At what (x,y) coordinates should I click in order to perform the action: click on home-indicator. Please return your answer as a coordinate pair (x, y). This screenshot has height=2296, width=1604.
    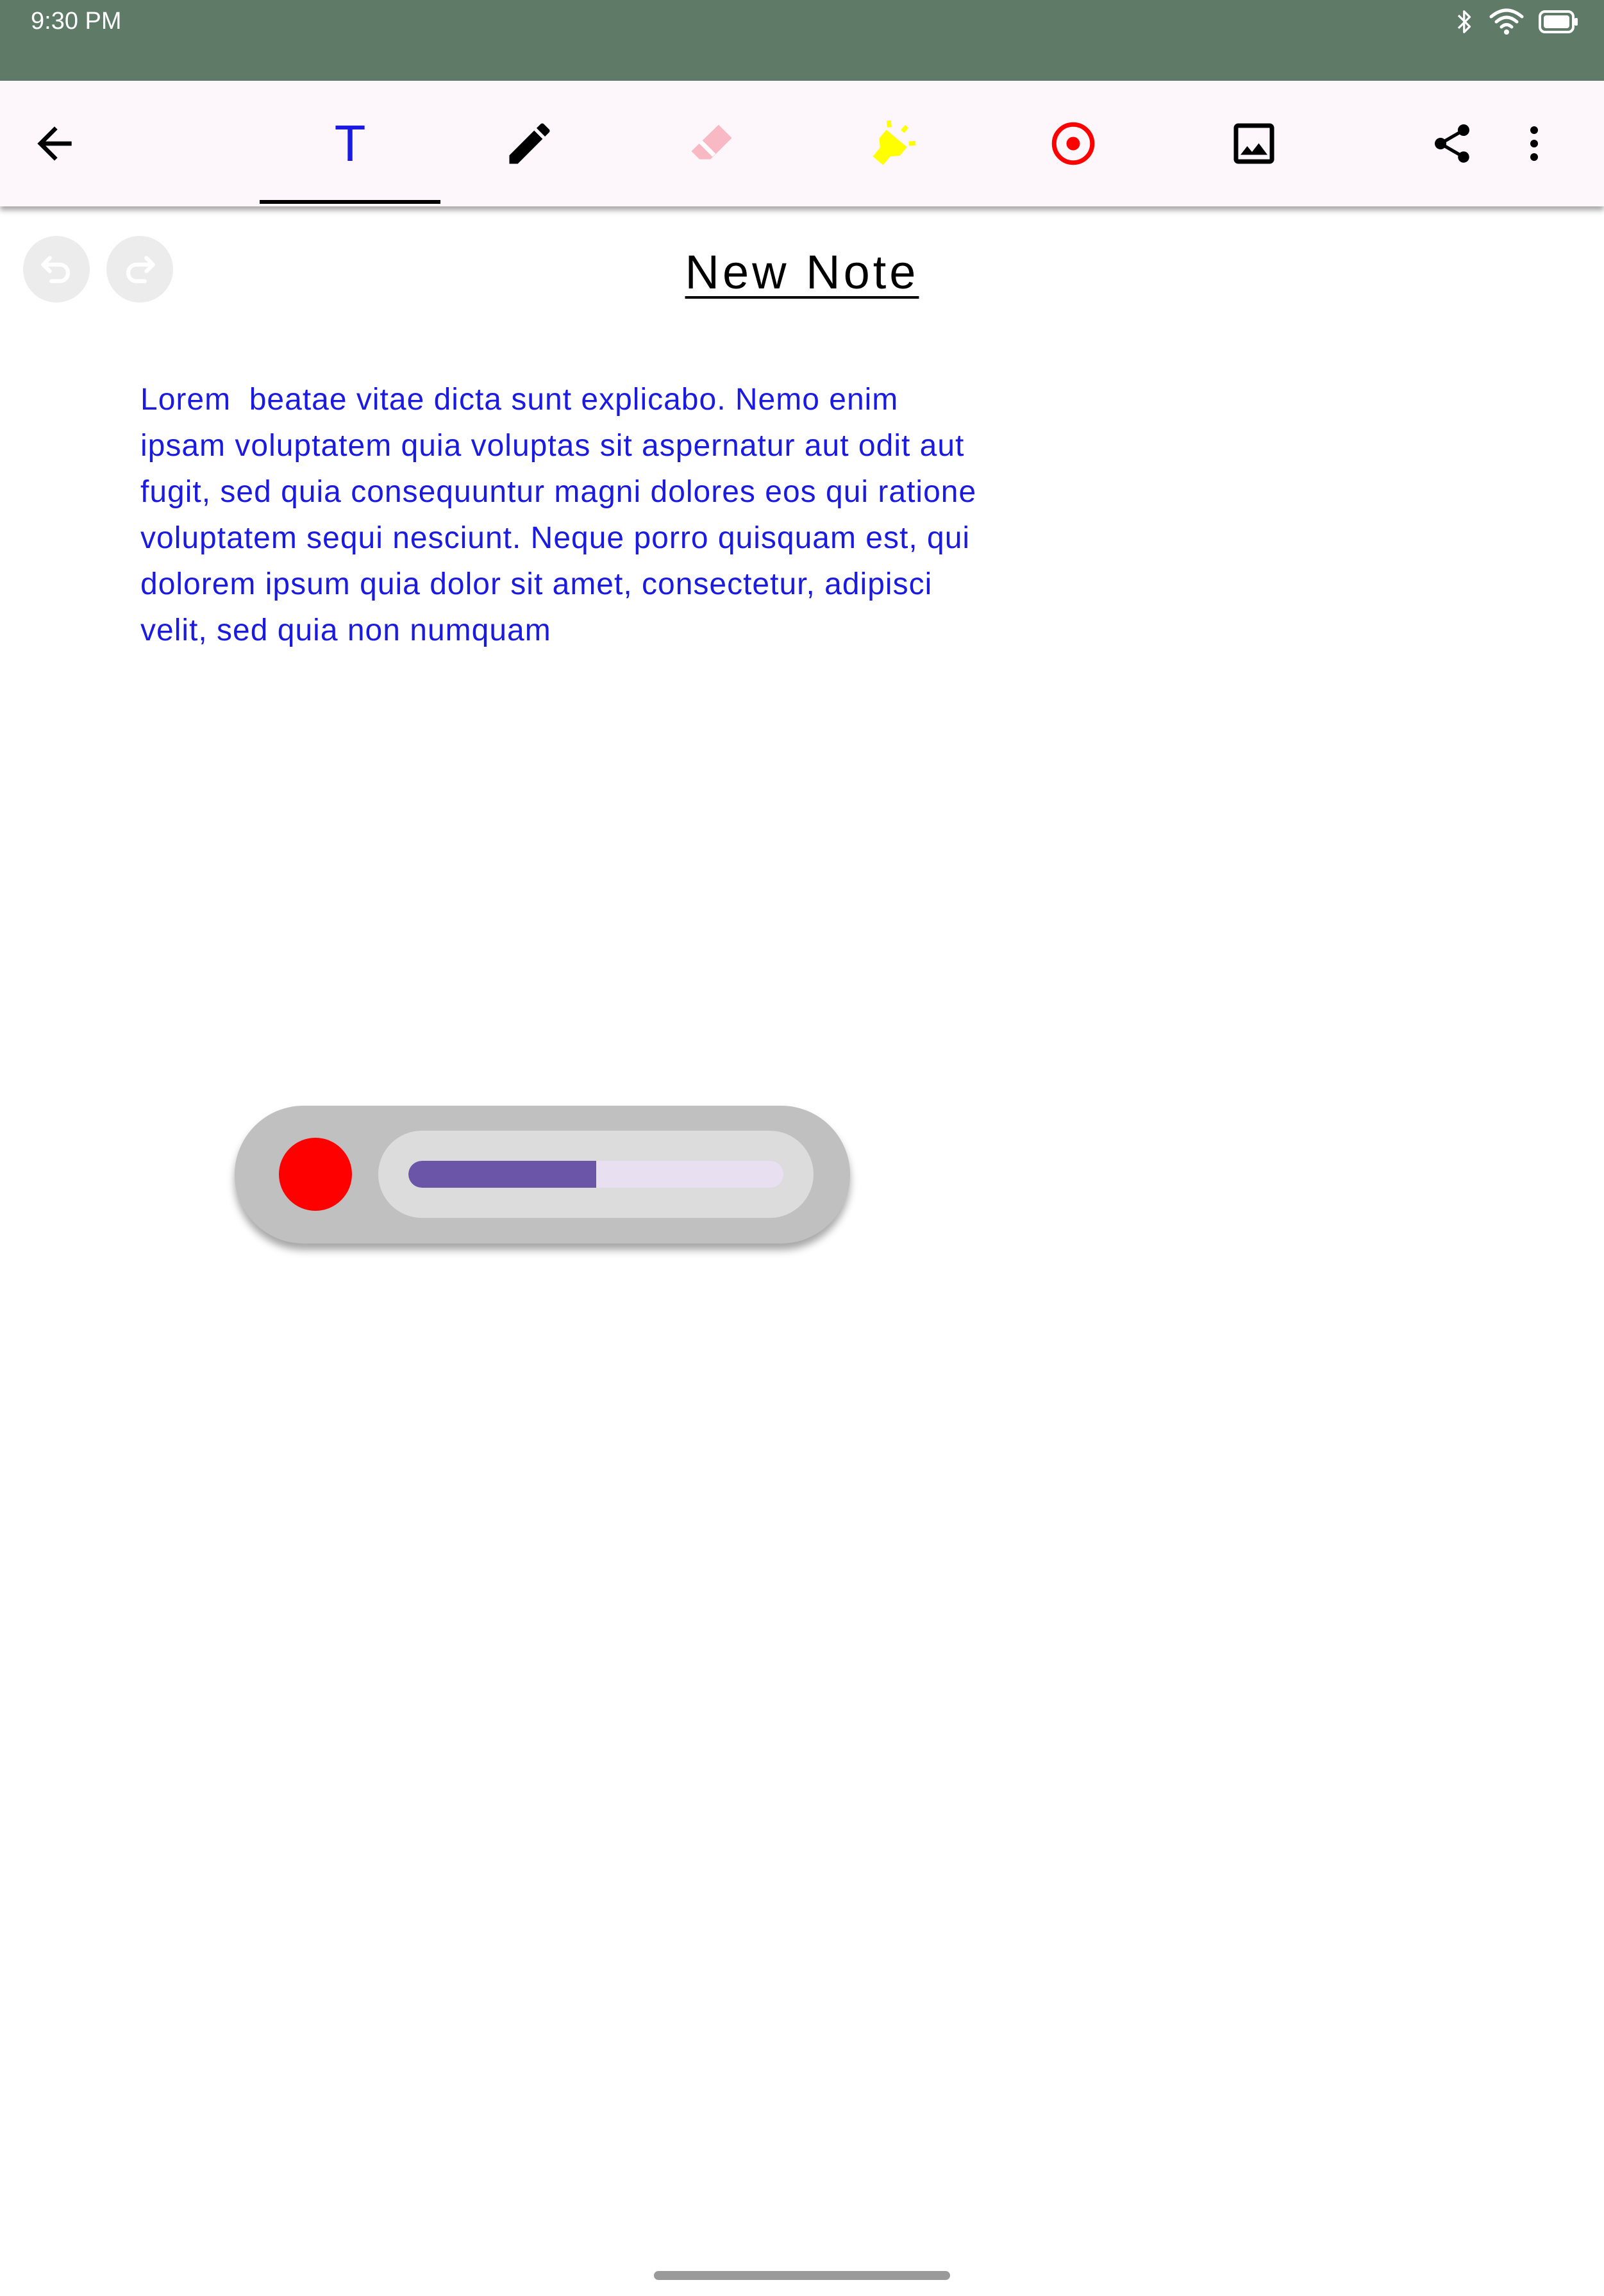
    Looking at the image, I should click on (802, 2275).